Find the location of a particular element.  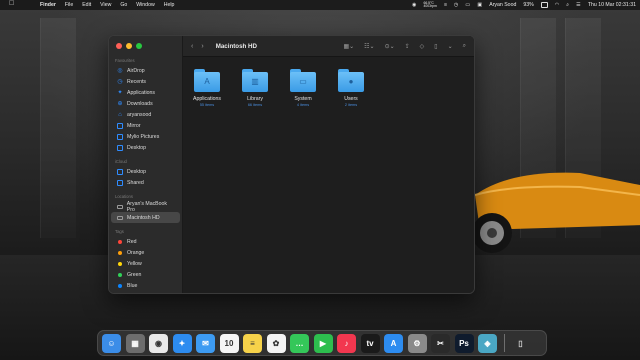

sidebar-tag-green: Green is located at coordinates (145, 274).